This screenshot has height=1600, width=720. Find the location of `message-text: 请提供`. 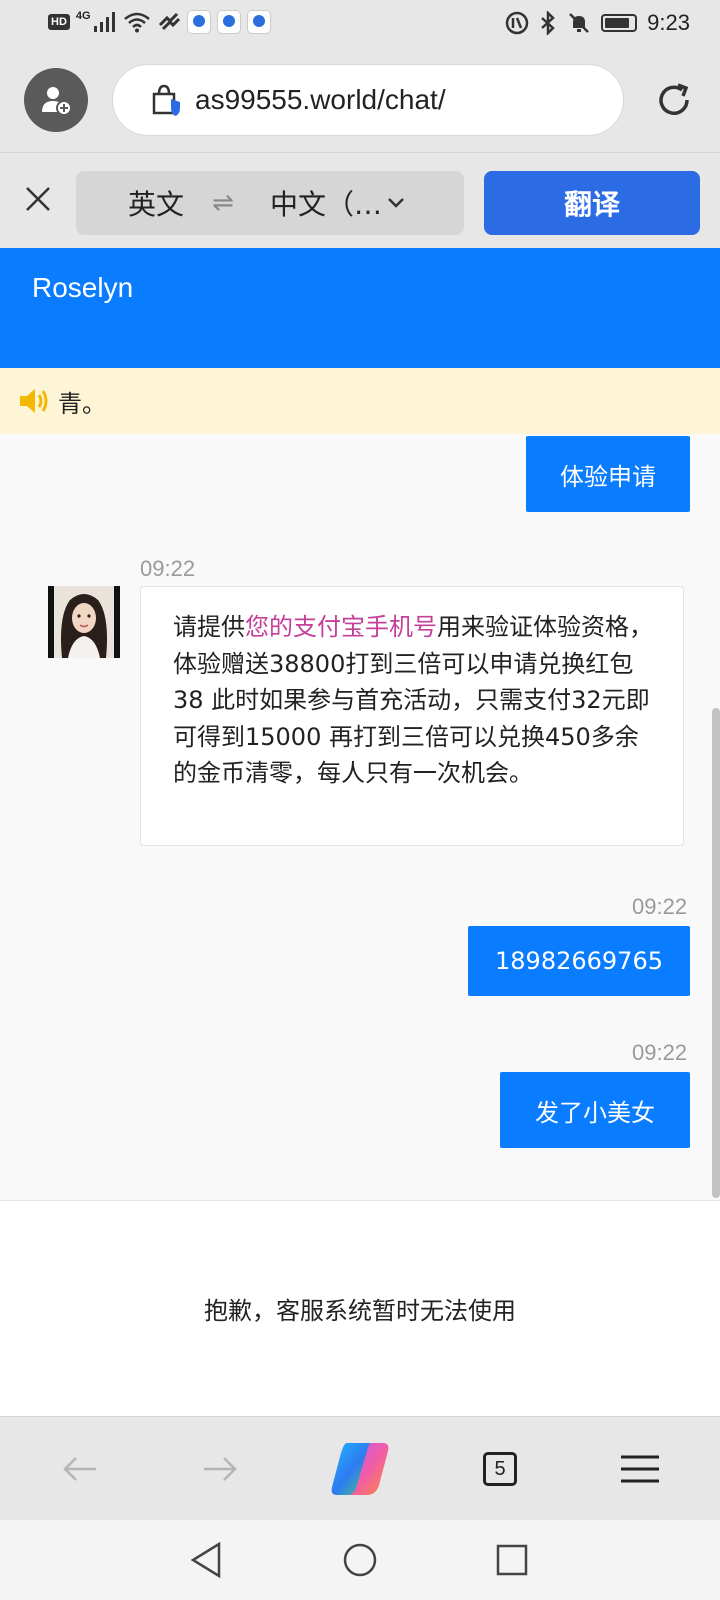

message-text: 请提供 is located at coordinates (209, 627).